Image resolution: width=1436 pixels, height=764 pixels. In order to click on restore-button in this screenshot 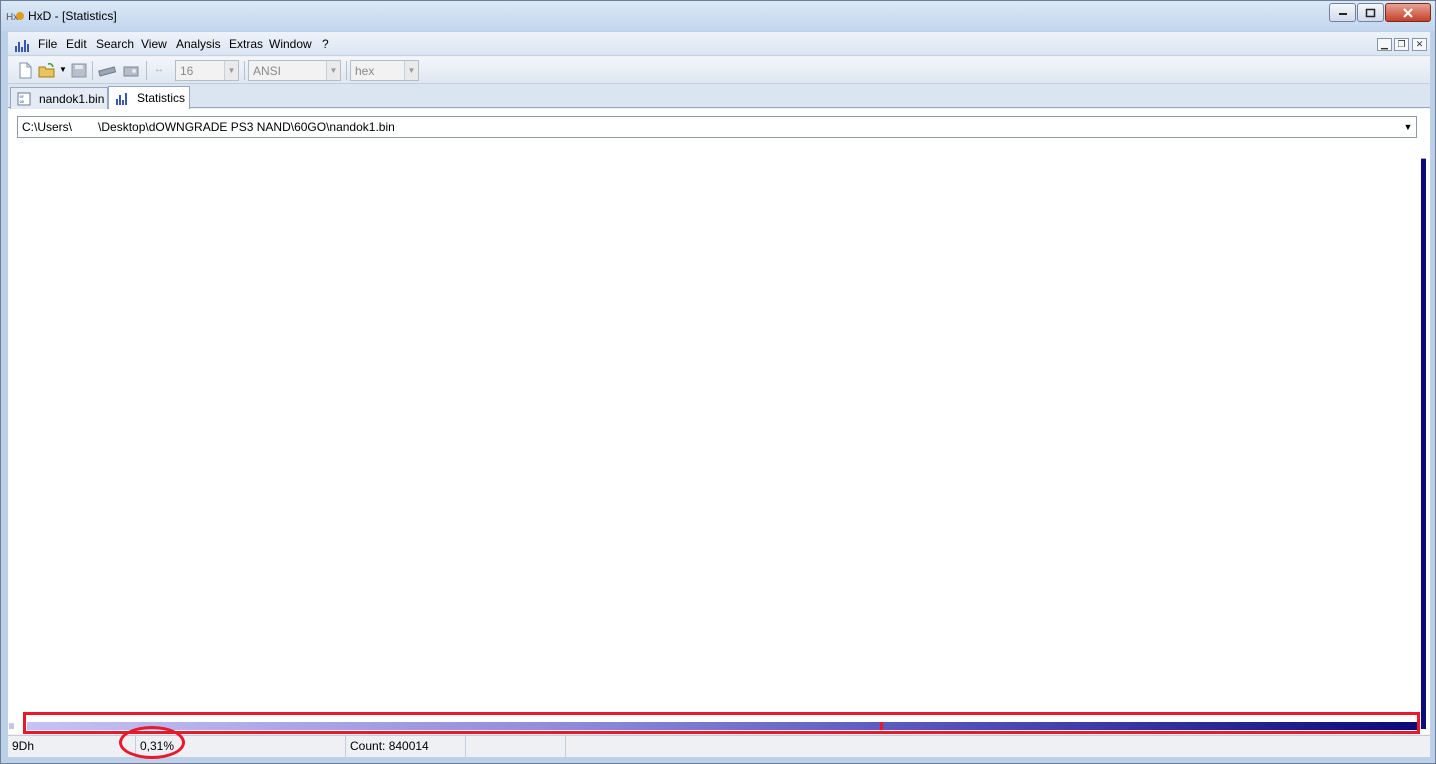, I will do `click(1370, 12)`.